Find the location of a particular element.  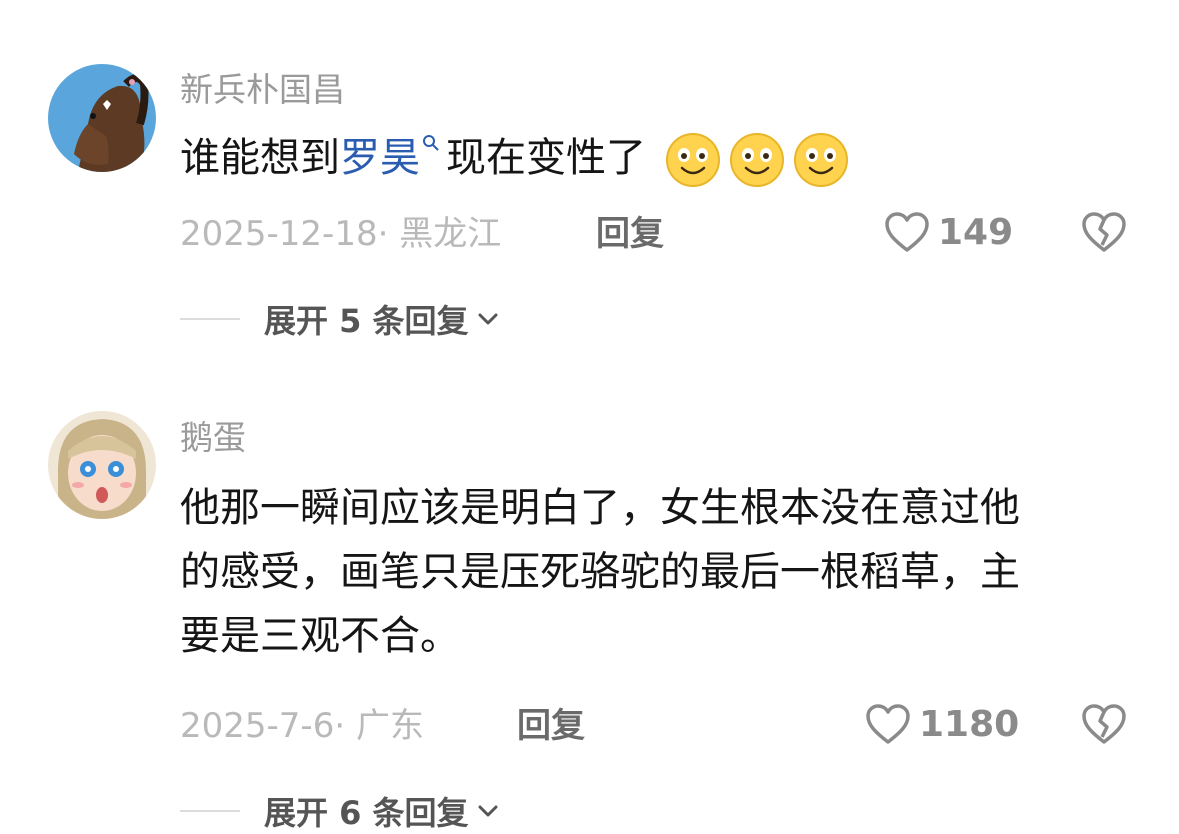

comment-line: 他那一瞬间应该是明白了，女生根本没在意过他 is located at coordinates (600, 508).